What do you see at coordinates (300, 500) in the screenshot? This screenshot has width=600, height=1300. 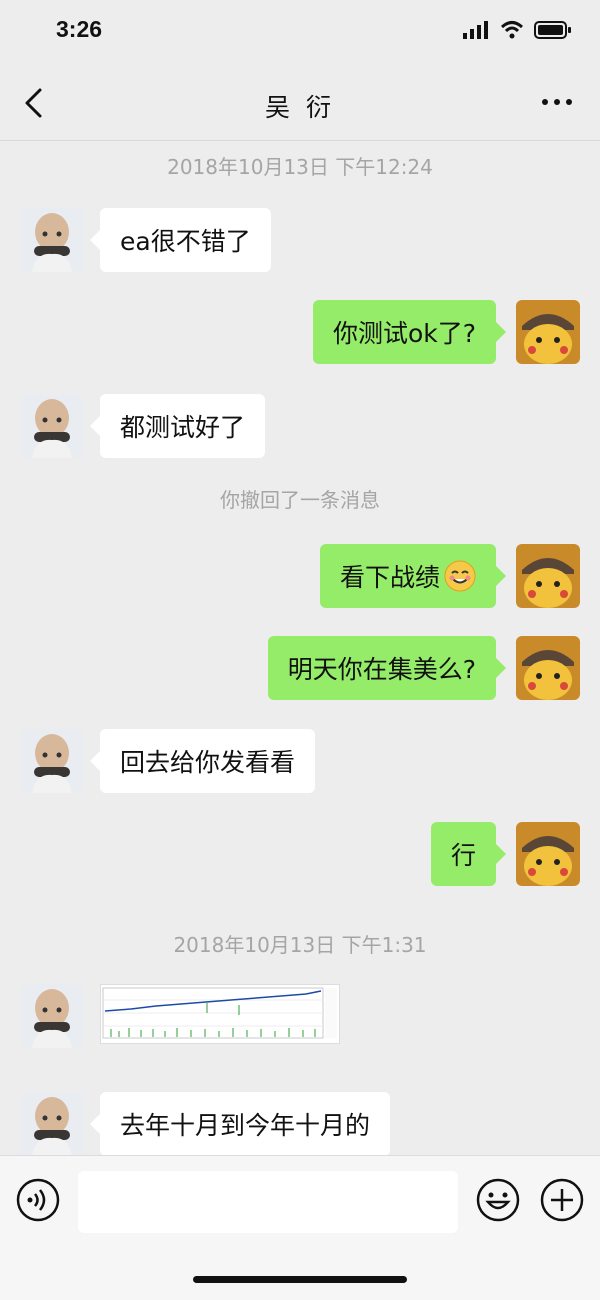 I see `recall-notice: 你撤回了一条消息` at bounding box center [300, 500].